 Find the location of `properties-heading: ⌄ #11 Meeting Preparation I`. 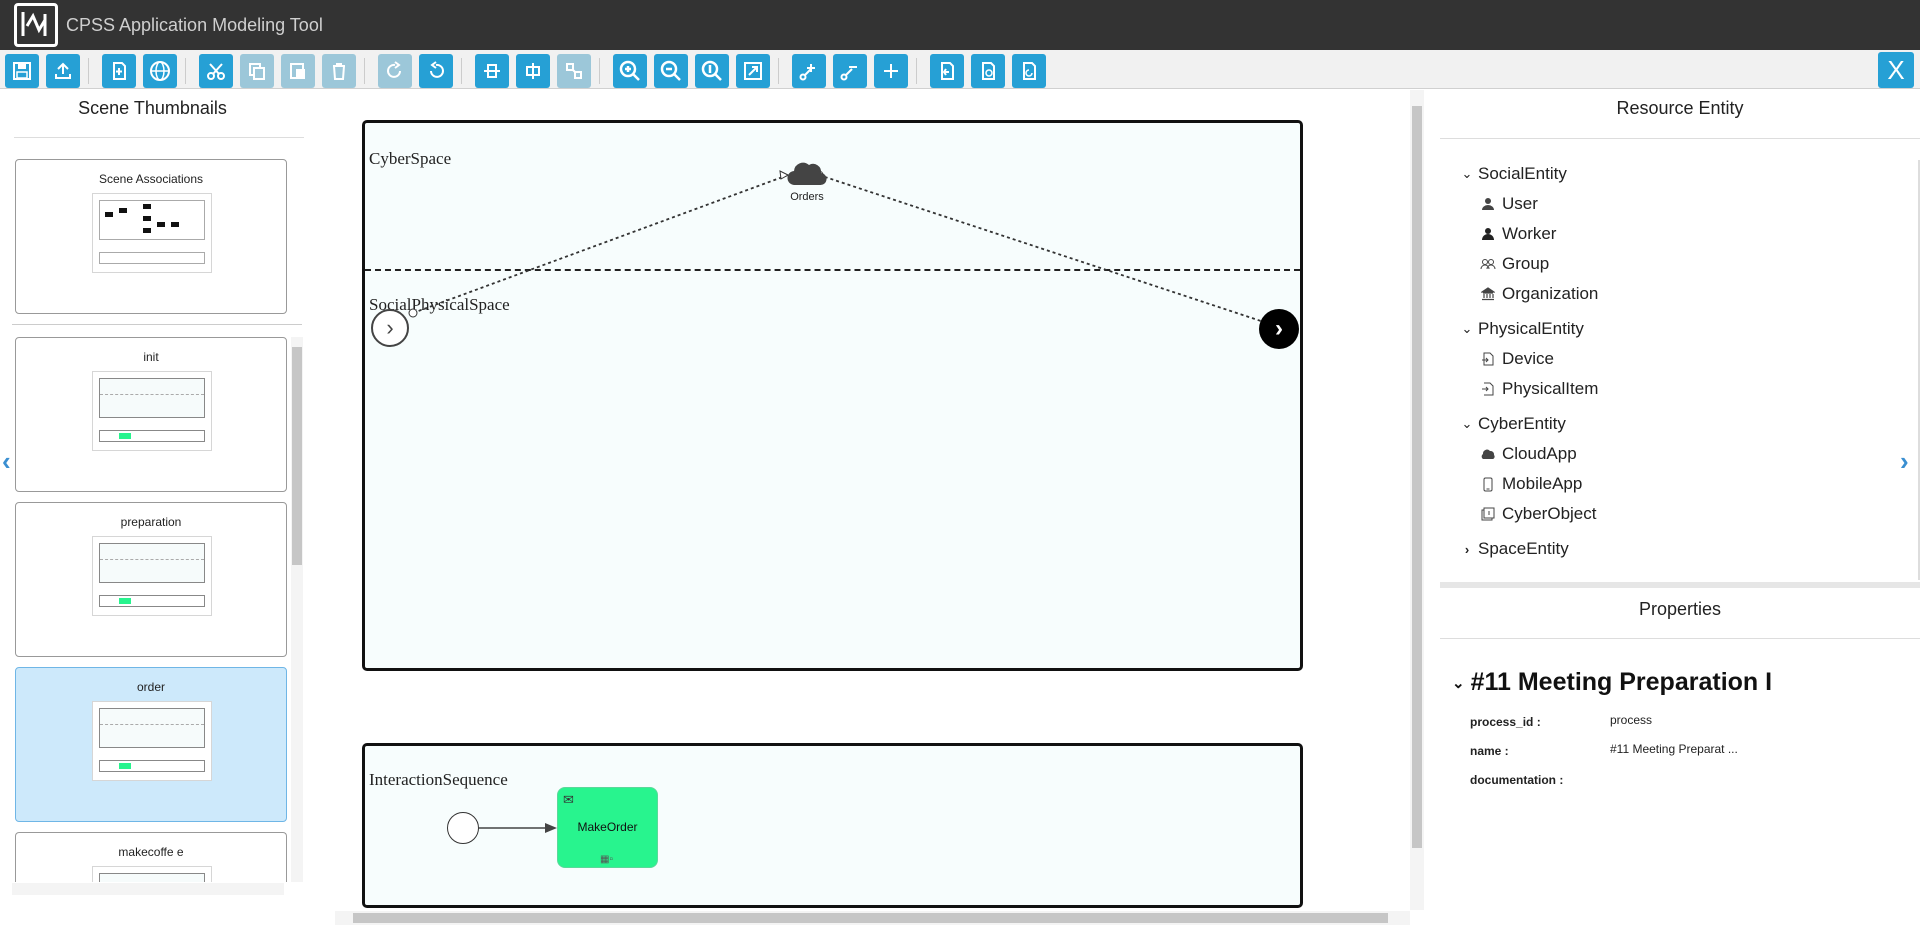

properties-heading: ⌄ #11 Meeting Preparation I is located at coordinates (1612, 682).